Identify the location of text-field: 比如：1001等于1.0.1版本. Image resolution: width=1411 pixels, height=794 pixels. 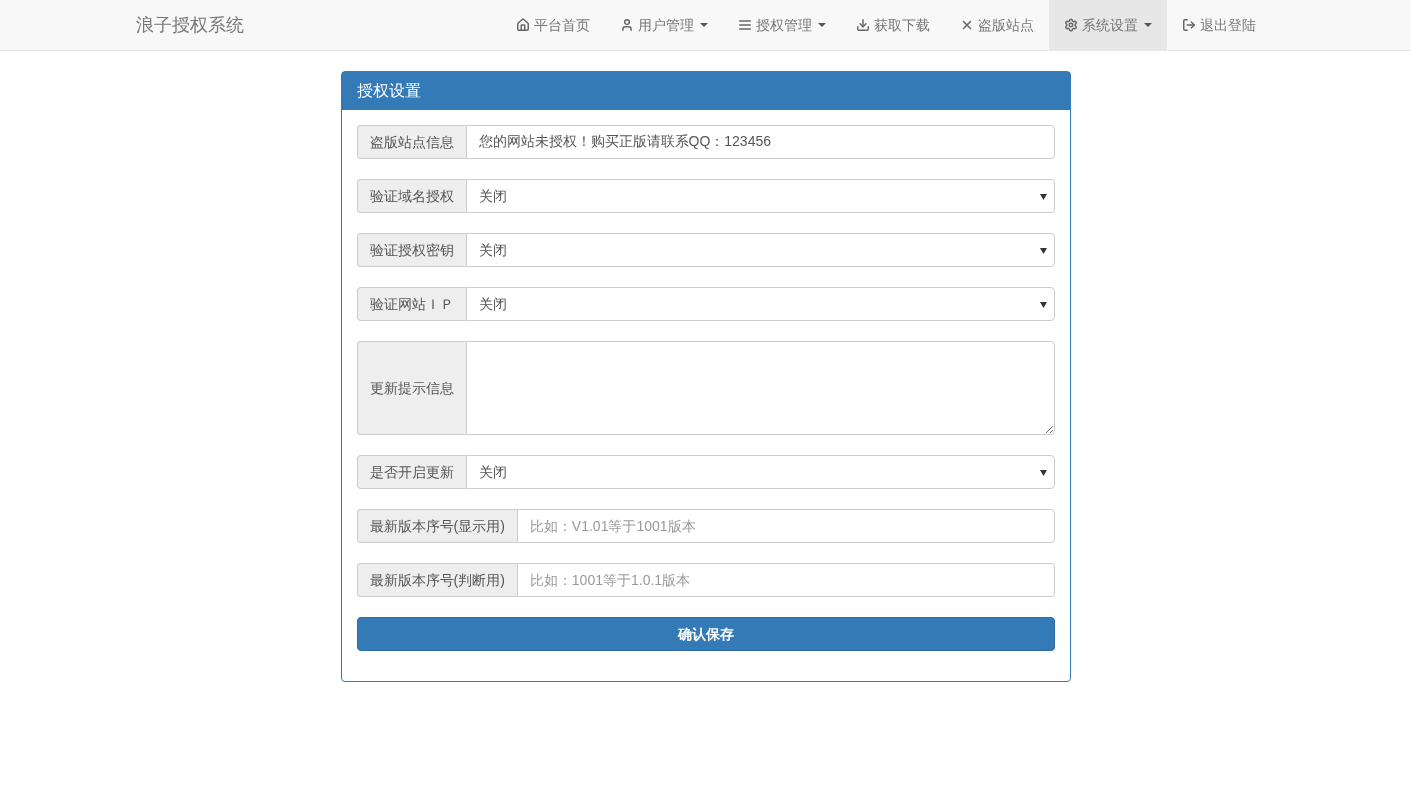
(785, 580).